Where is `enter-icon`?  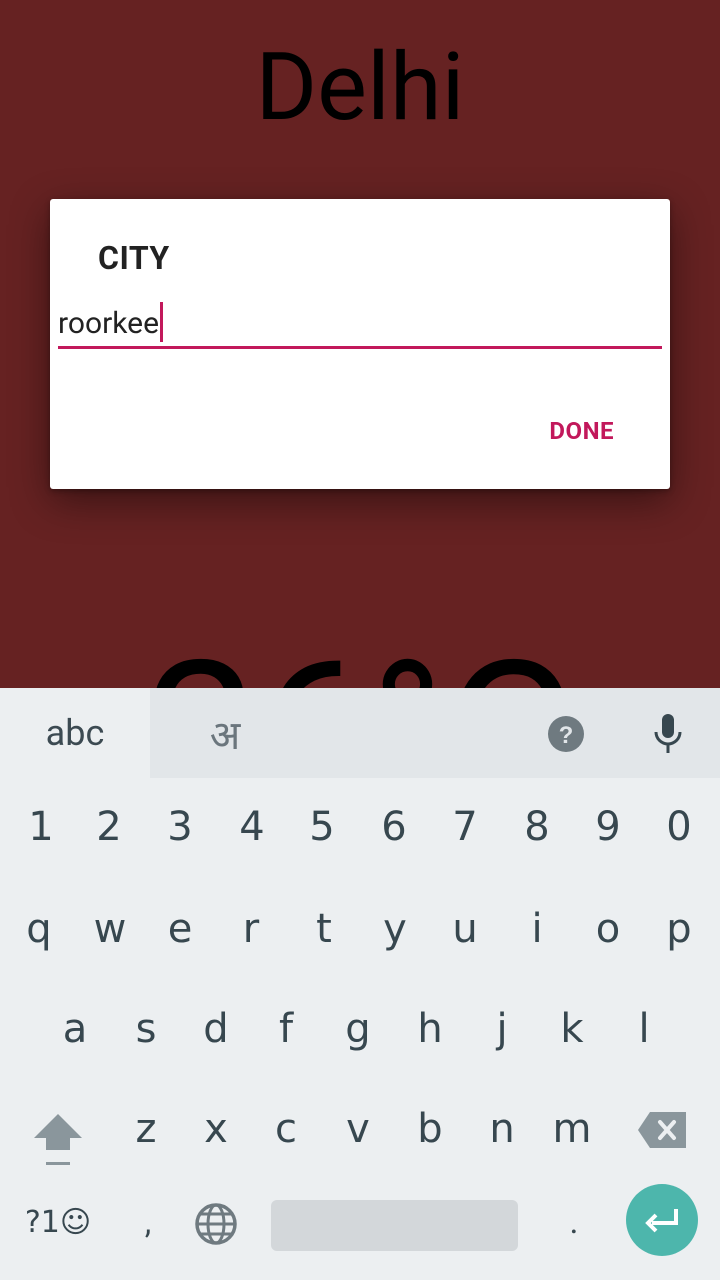
enter-icon is located at coordinates (661, 1221).